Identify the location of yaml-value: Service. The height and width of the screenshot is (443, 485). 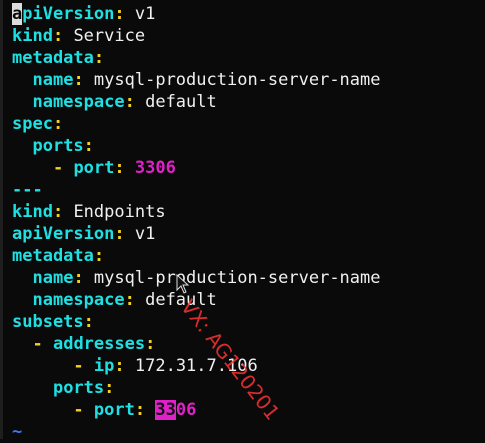
(104, 36).